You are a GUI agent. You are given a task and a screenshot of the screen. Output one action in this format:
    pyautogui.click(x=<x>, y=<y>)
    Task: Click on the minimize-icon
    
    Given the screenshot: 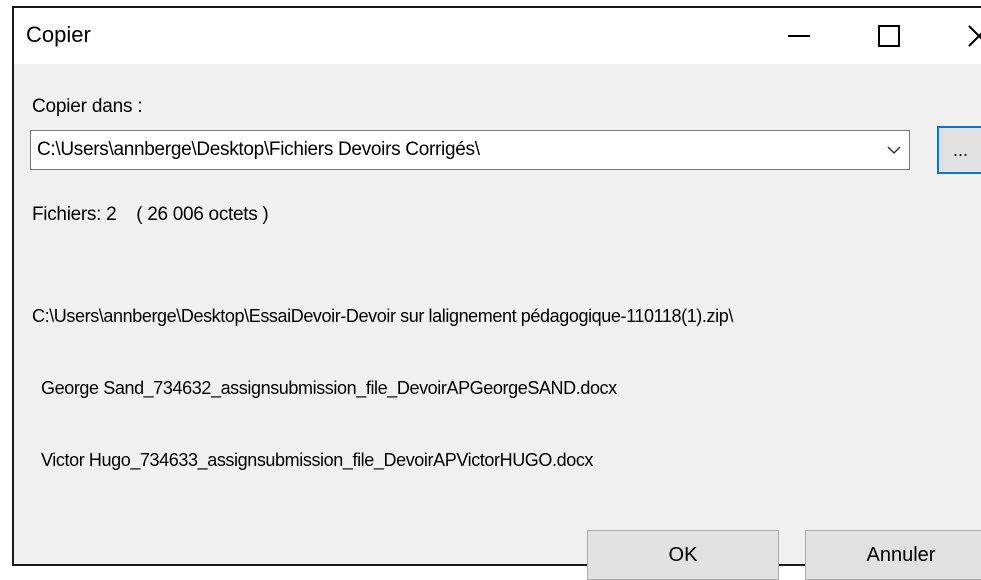 What is the action you would take?
    pyautogui.click(x=799, y=36)
    